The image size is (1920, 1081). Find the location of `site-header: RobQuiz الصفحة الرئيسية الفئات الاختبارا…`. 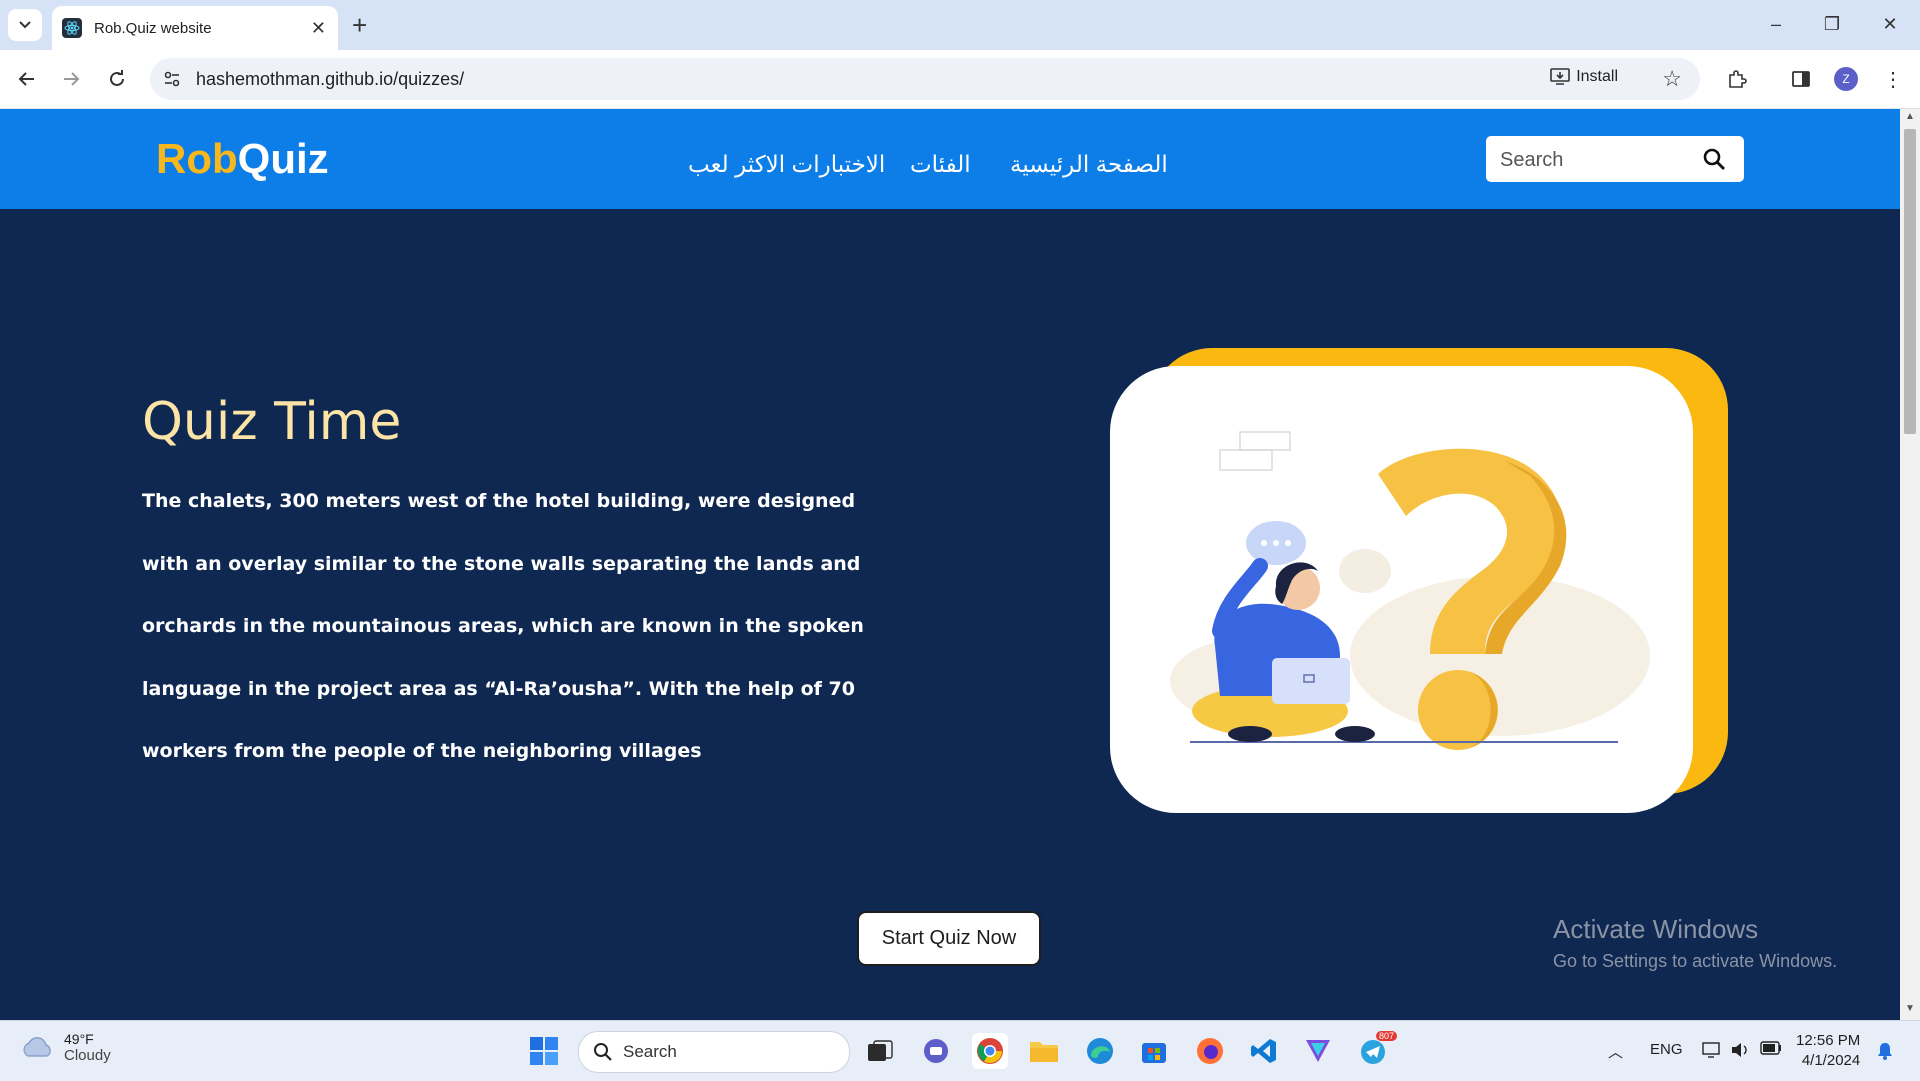

site-header: RobQuiz الصفحة الرئيسية الفئات الاختبارا… is located at coordinates (950, 159).